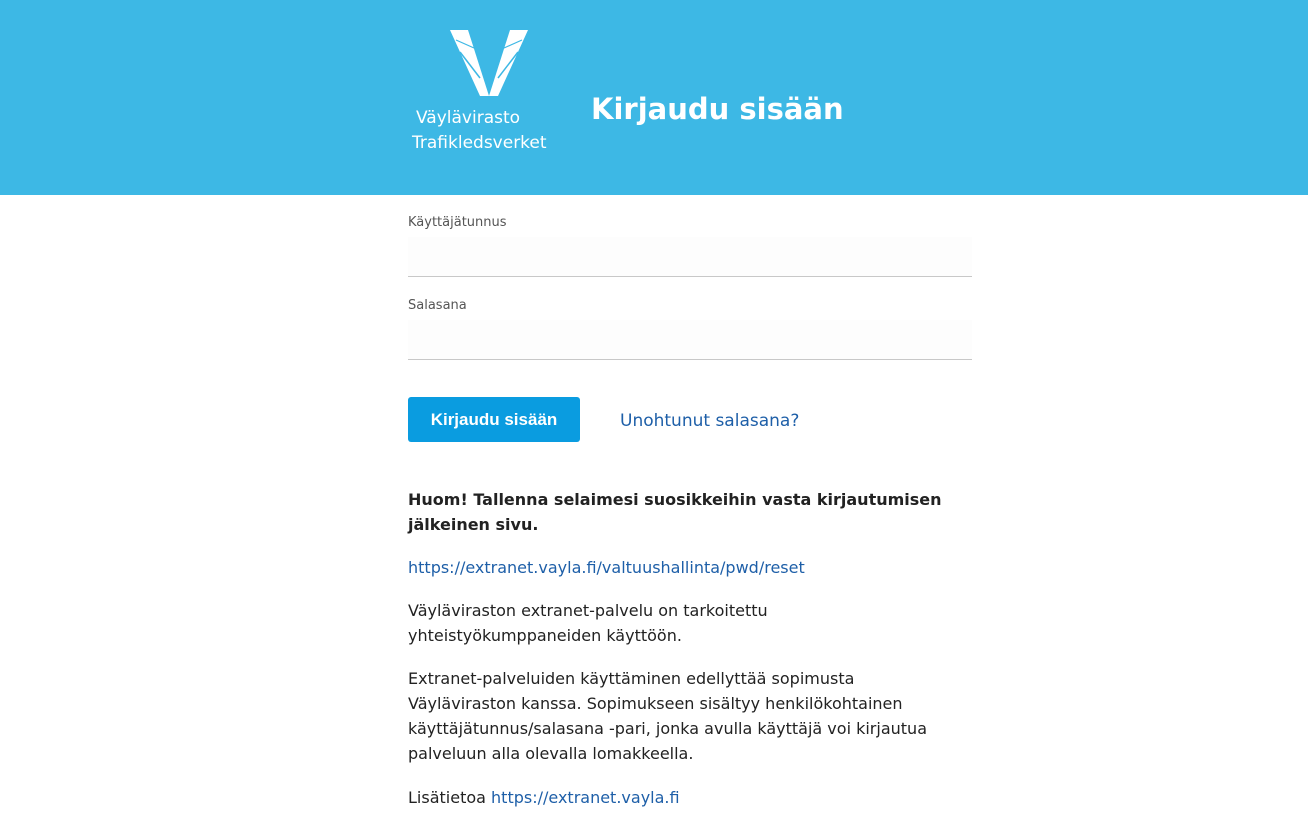 The width and height of the screenshot is (1308, 836). I want to click on vaylavirasto-logo: Väylävirasto Trafikledsverket, so click(488, 92).